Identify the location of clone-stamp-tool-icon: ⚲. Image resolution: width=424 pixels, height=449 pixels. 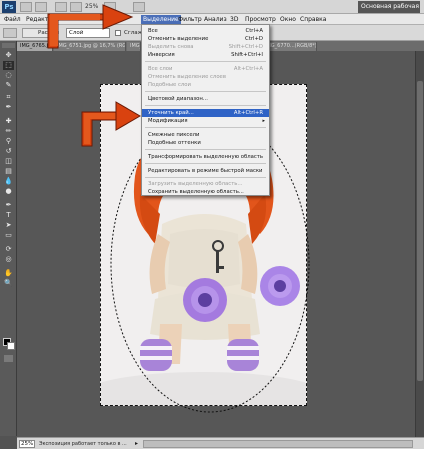
(8, 141).